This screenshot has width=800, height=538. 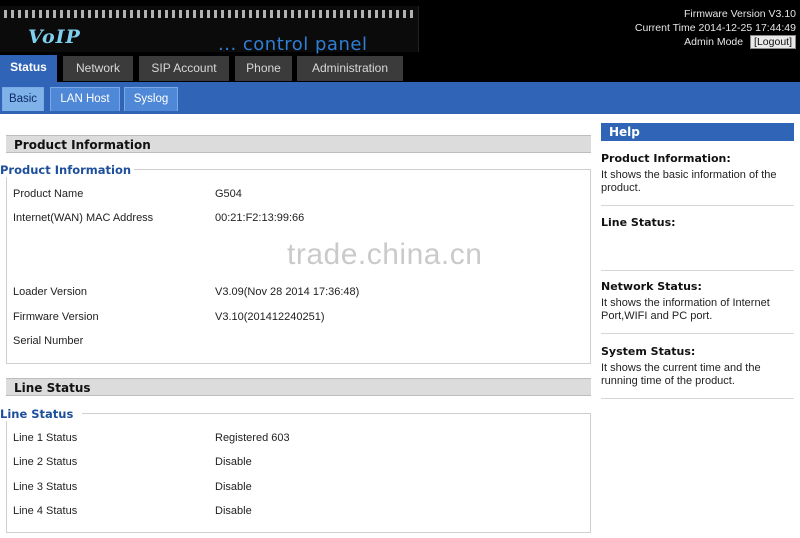 I want to click on help-network-status-title: Network Status:, so click(x=651, y=286).